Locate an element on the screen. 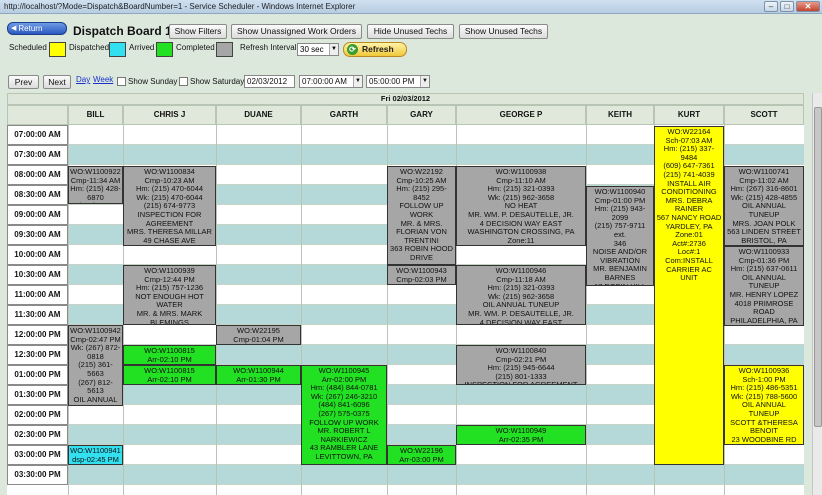 The image size is (822, 495). work-order-block: WO:W1100943 Cmp-02:03 PM is located at coordinates (421, 275).